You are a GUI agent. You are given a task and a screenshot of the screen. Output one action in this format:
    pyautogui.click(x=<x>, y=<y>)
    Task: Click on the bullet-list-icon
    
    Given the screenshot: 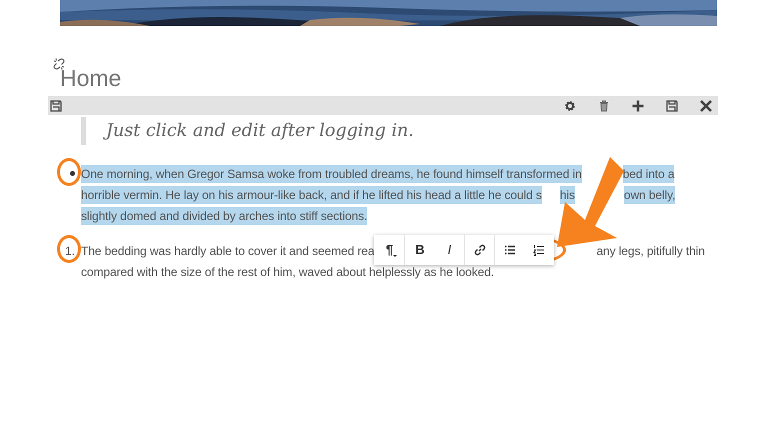 What is the action you would take?
    pyautogui.click(x=510, y=250)
    